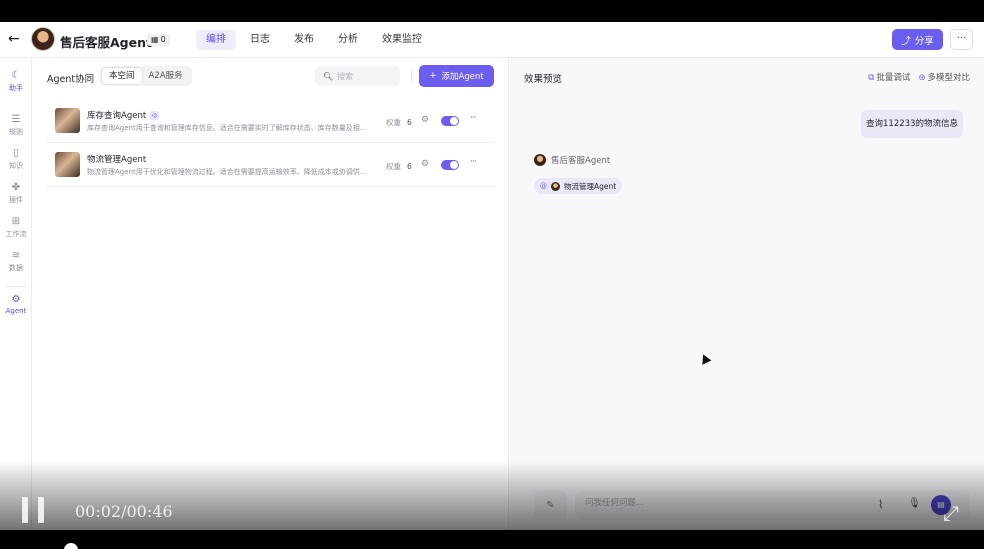 The height and width of the screenshot is (549, 984). I want to click on rail-item-agent: ⚙ Agent, so click(16, 304).